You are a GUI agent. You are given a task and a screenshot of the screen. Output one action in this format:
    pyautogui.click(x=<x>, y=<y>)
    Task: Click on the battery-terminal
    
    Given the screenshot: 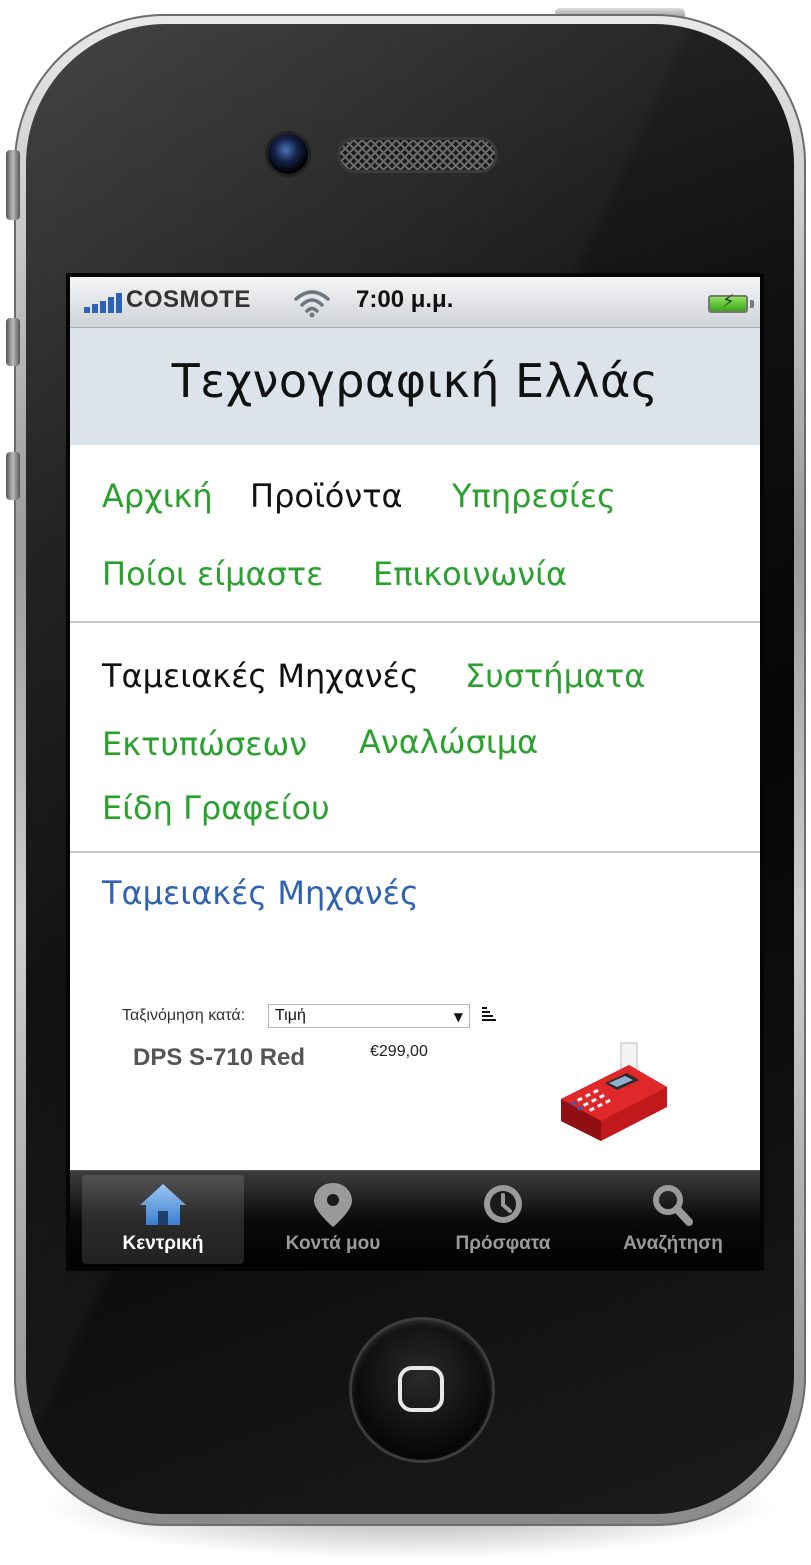 What is the action you would take?
    pyautogui.click(x=752, y=304)
    